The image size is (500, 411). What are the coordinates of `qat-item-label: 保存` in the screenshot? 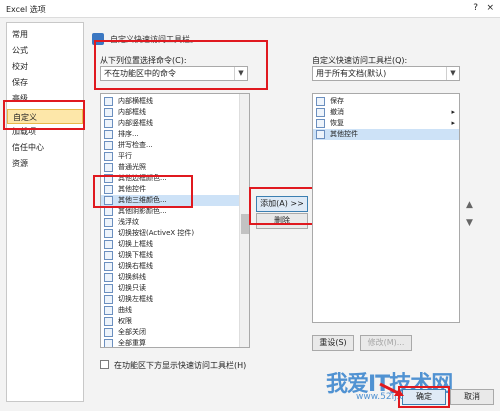 It's located at (337, 101).